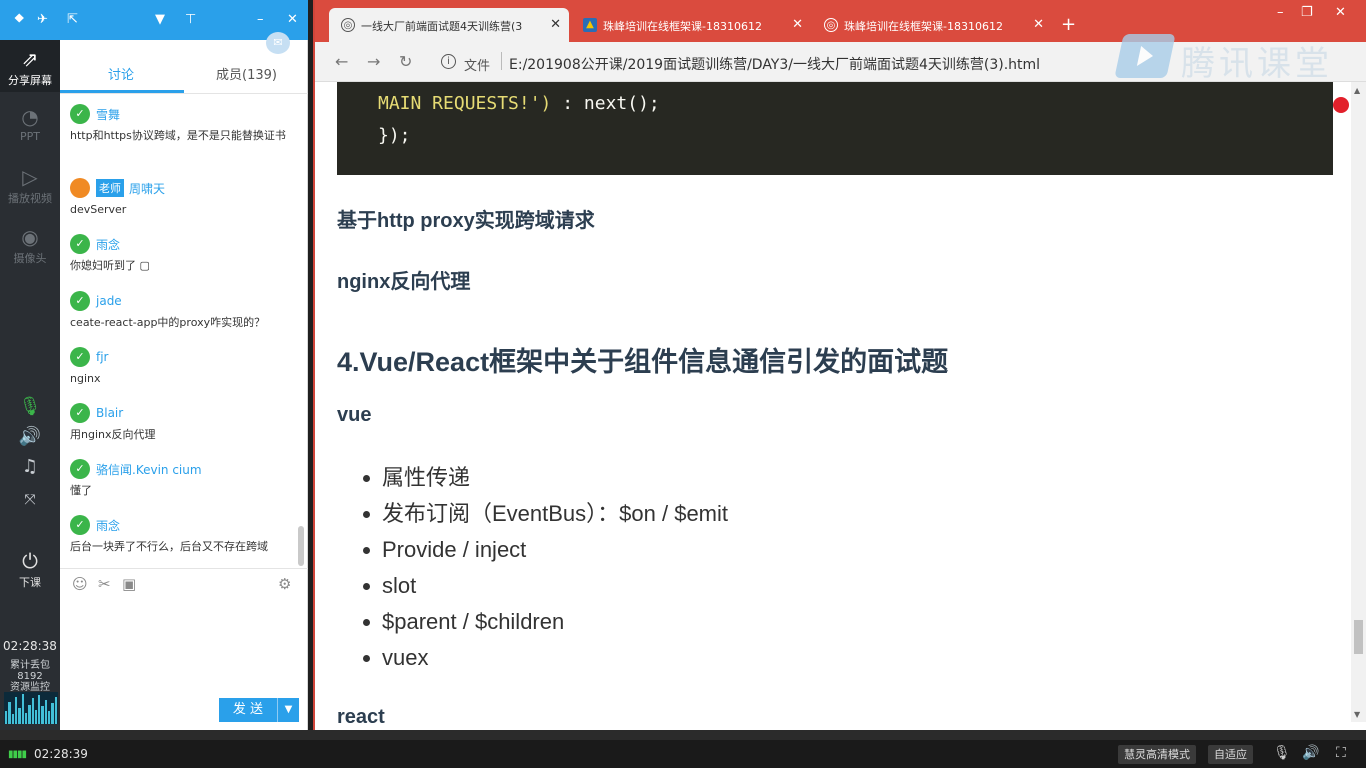 The height and width of the screenshot is (768, 1366). I want to click on send-button: 发 送 ▼, so click(259, 710).